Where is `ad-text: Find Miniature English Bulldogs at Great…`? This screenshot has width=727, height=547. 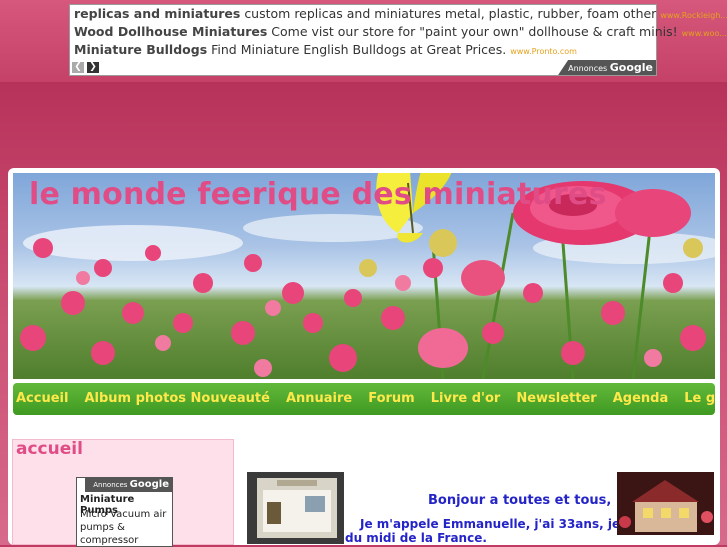
ad-text: Find Miniature English Bulldogs at Great… is located at coordinates (359, 49).